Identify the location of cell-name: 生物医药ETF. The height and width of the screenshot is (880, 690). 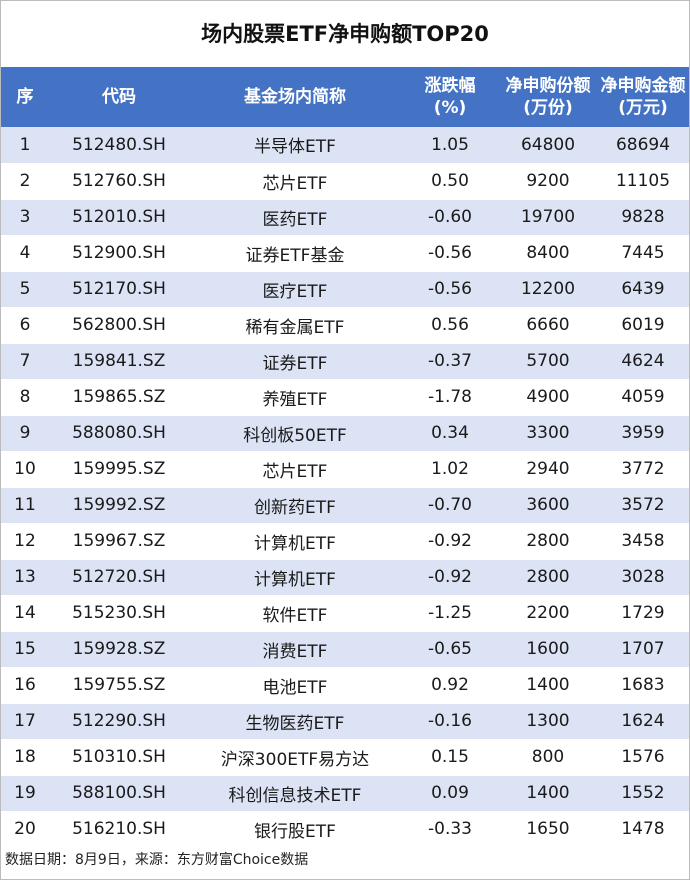
(295, 721).